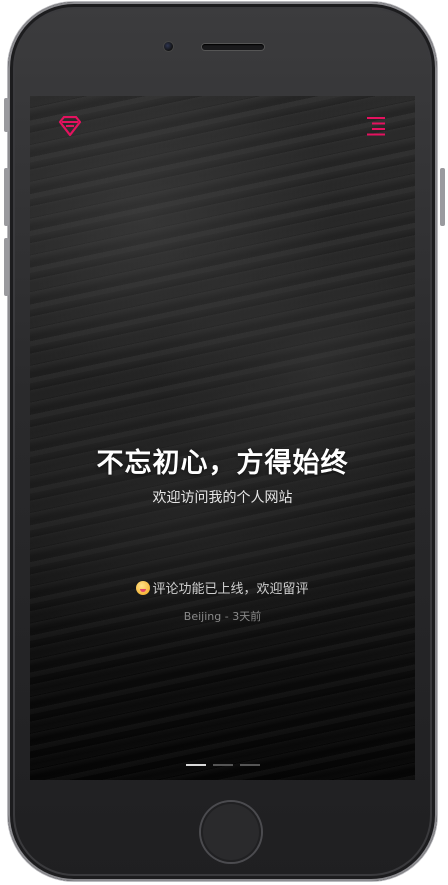  Describe the element at coordinates (442, 197) in the screenshot. I see `power-button` at that location.